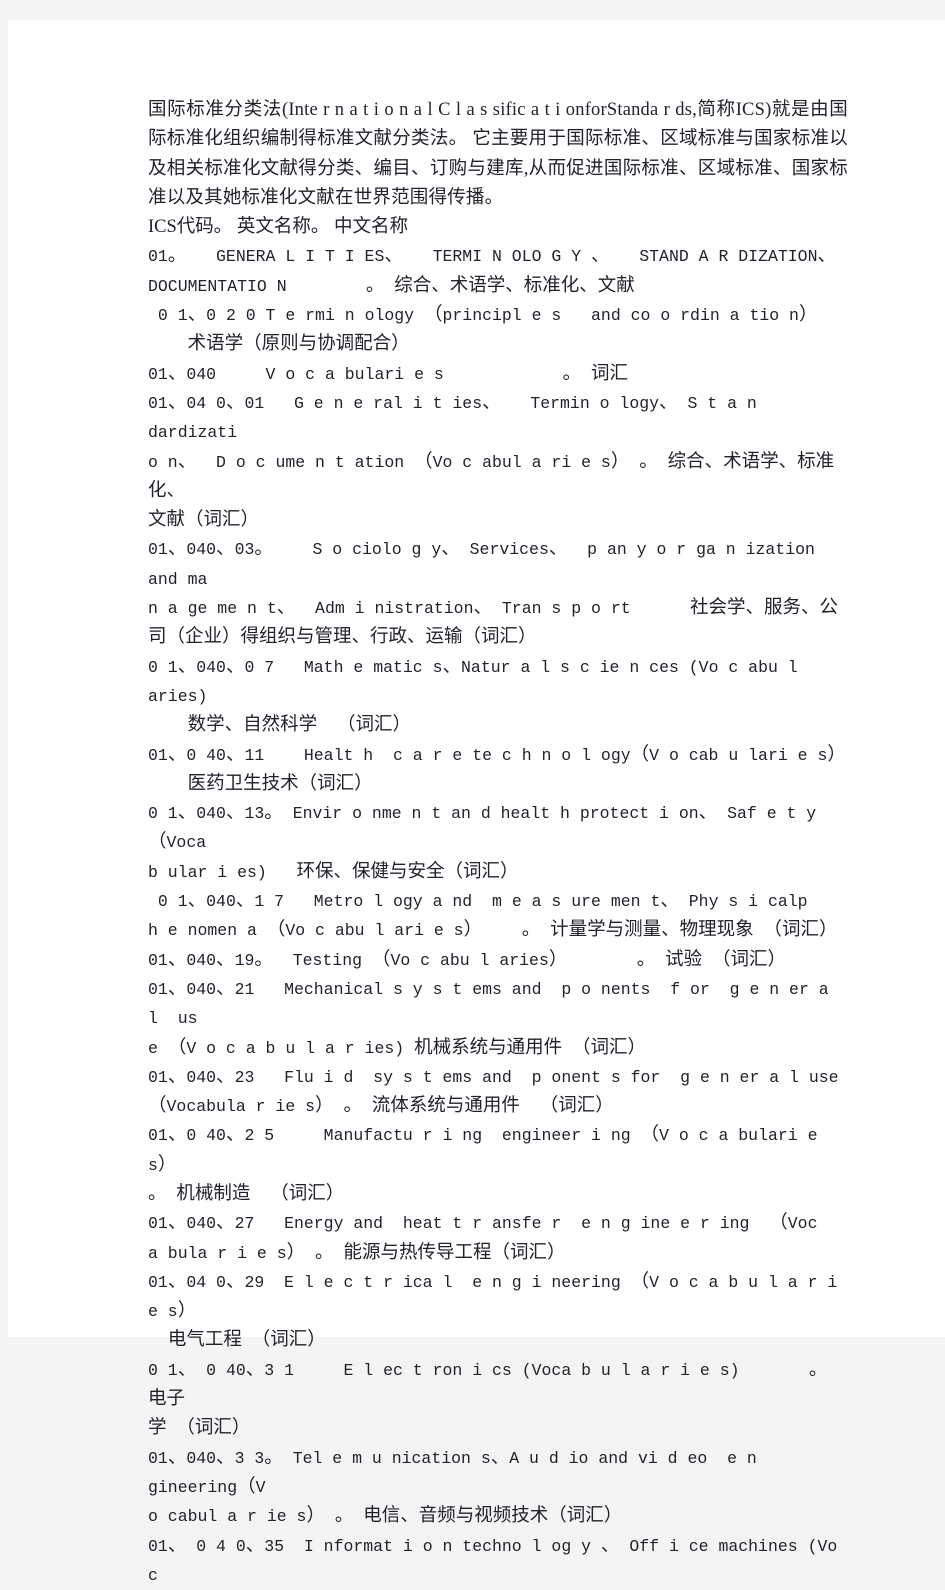  What do you see at coordinates (357, 550) in the screenshot?
I see `latin-run: S o ciolo g y` at bounding box center [357, 550].